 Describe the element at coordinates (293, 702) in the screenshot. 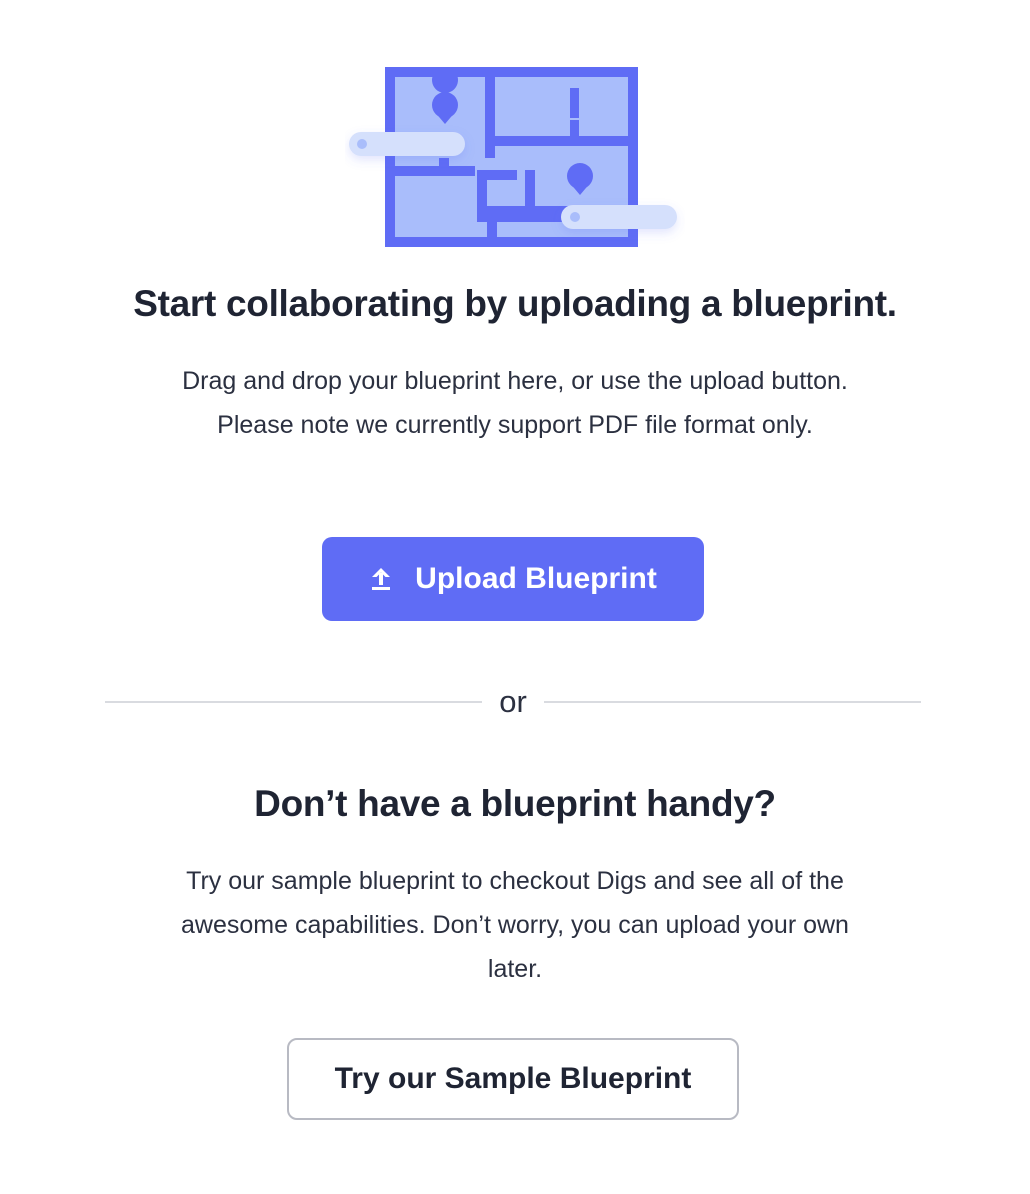

I see `divider-line-left` at that location.